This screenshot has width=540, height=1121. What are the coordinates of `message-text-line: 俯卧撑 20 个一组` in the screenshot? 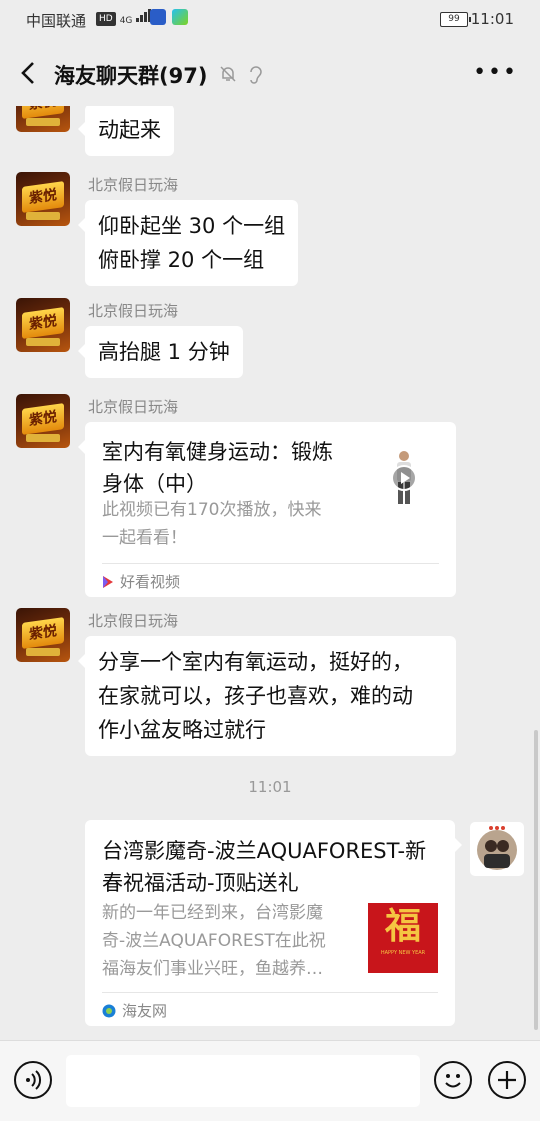 It's located at (181, 260).